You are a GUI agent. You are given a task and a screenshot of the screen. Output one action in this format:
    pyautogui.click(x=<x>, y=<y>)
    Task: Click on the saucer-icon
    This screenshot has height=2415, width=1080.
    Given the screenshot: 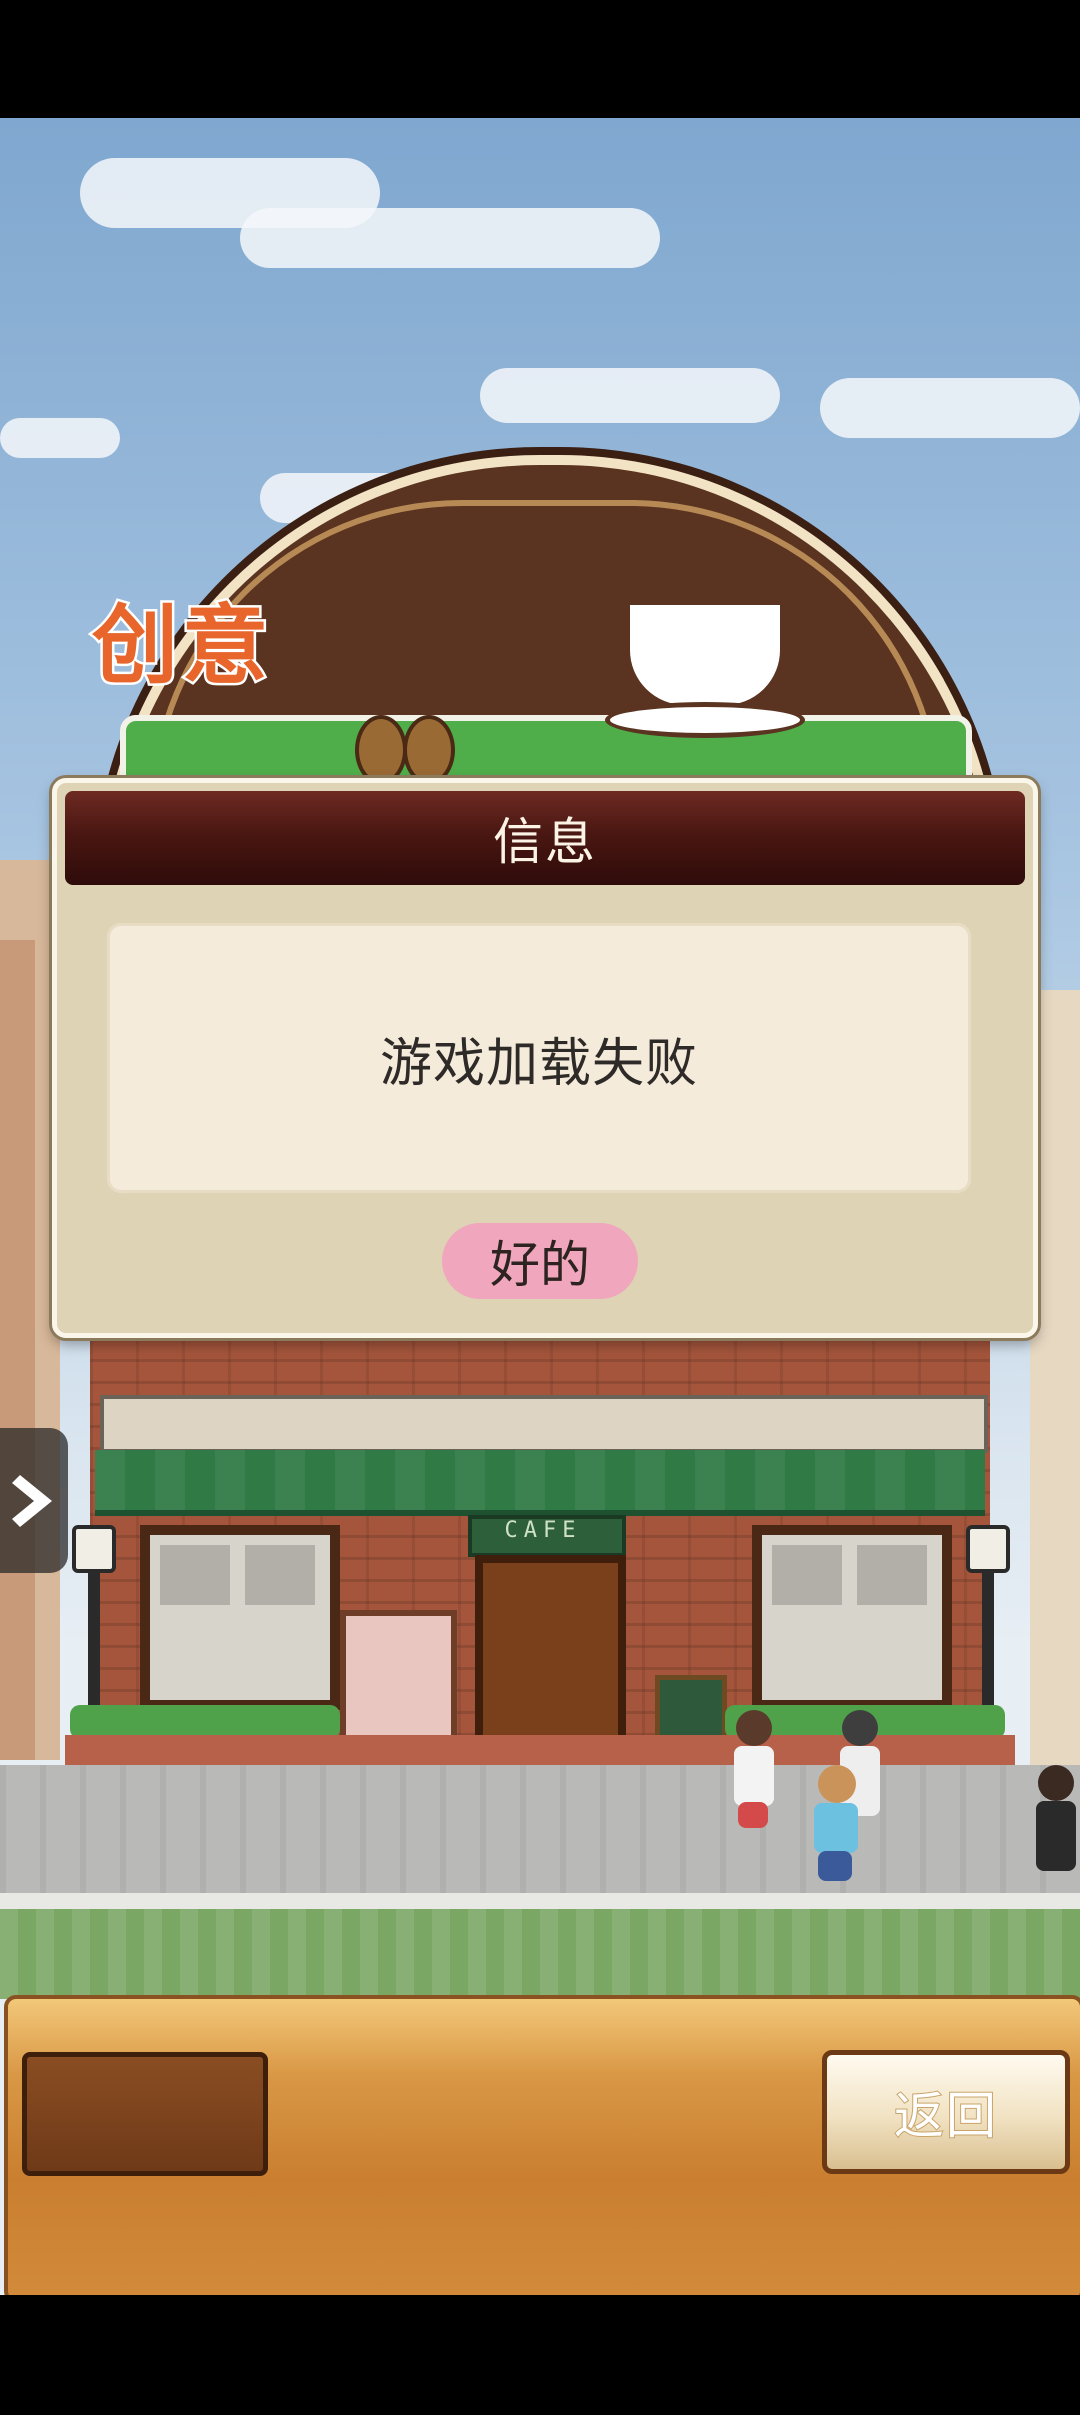 What is the action you would take?
    pyautogui.click(x=705, y=720)
    